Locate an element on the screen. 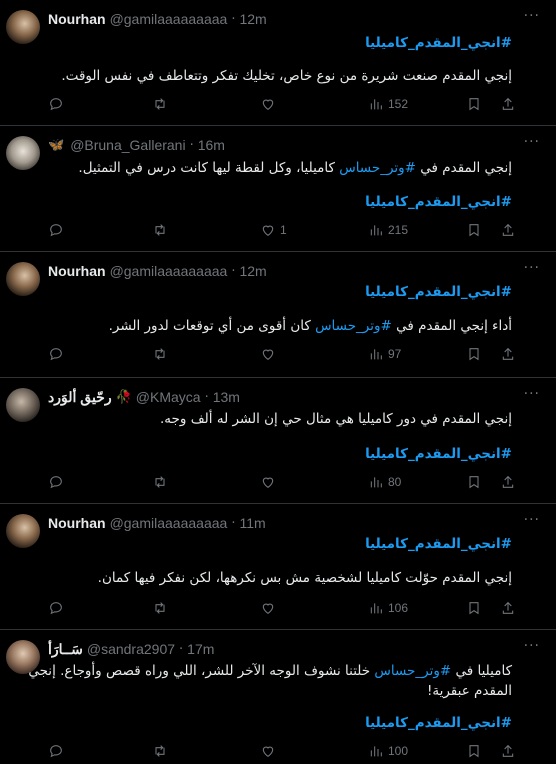  tweet-text-part: كان أقوى من أي توقعات لدور الشر. is located at coordinates (212, 326).